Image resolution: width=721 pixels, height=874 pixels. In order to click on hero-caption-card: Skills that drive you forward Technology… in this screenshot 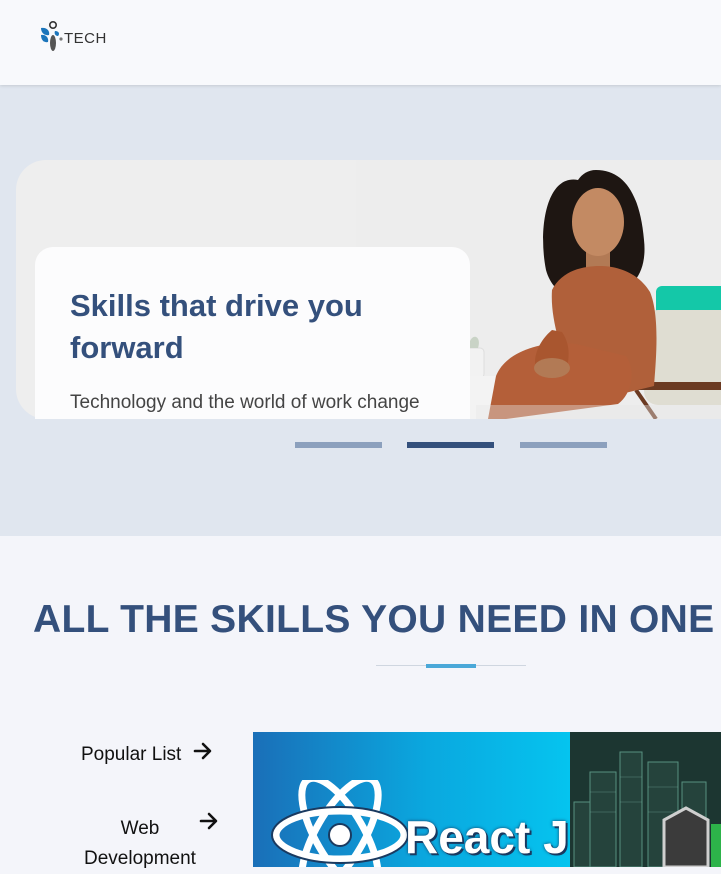, I will do `click(252, 333)`.